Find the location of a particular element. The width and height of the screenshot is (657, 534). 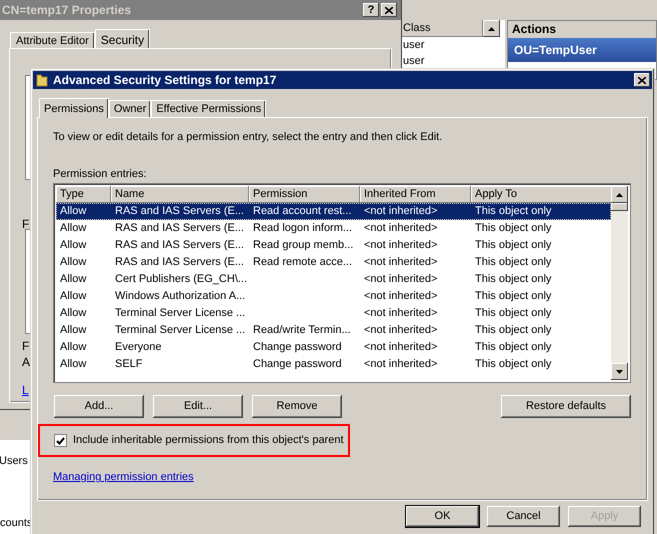

actions-header: Actions is located at coordinates (582, 29).